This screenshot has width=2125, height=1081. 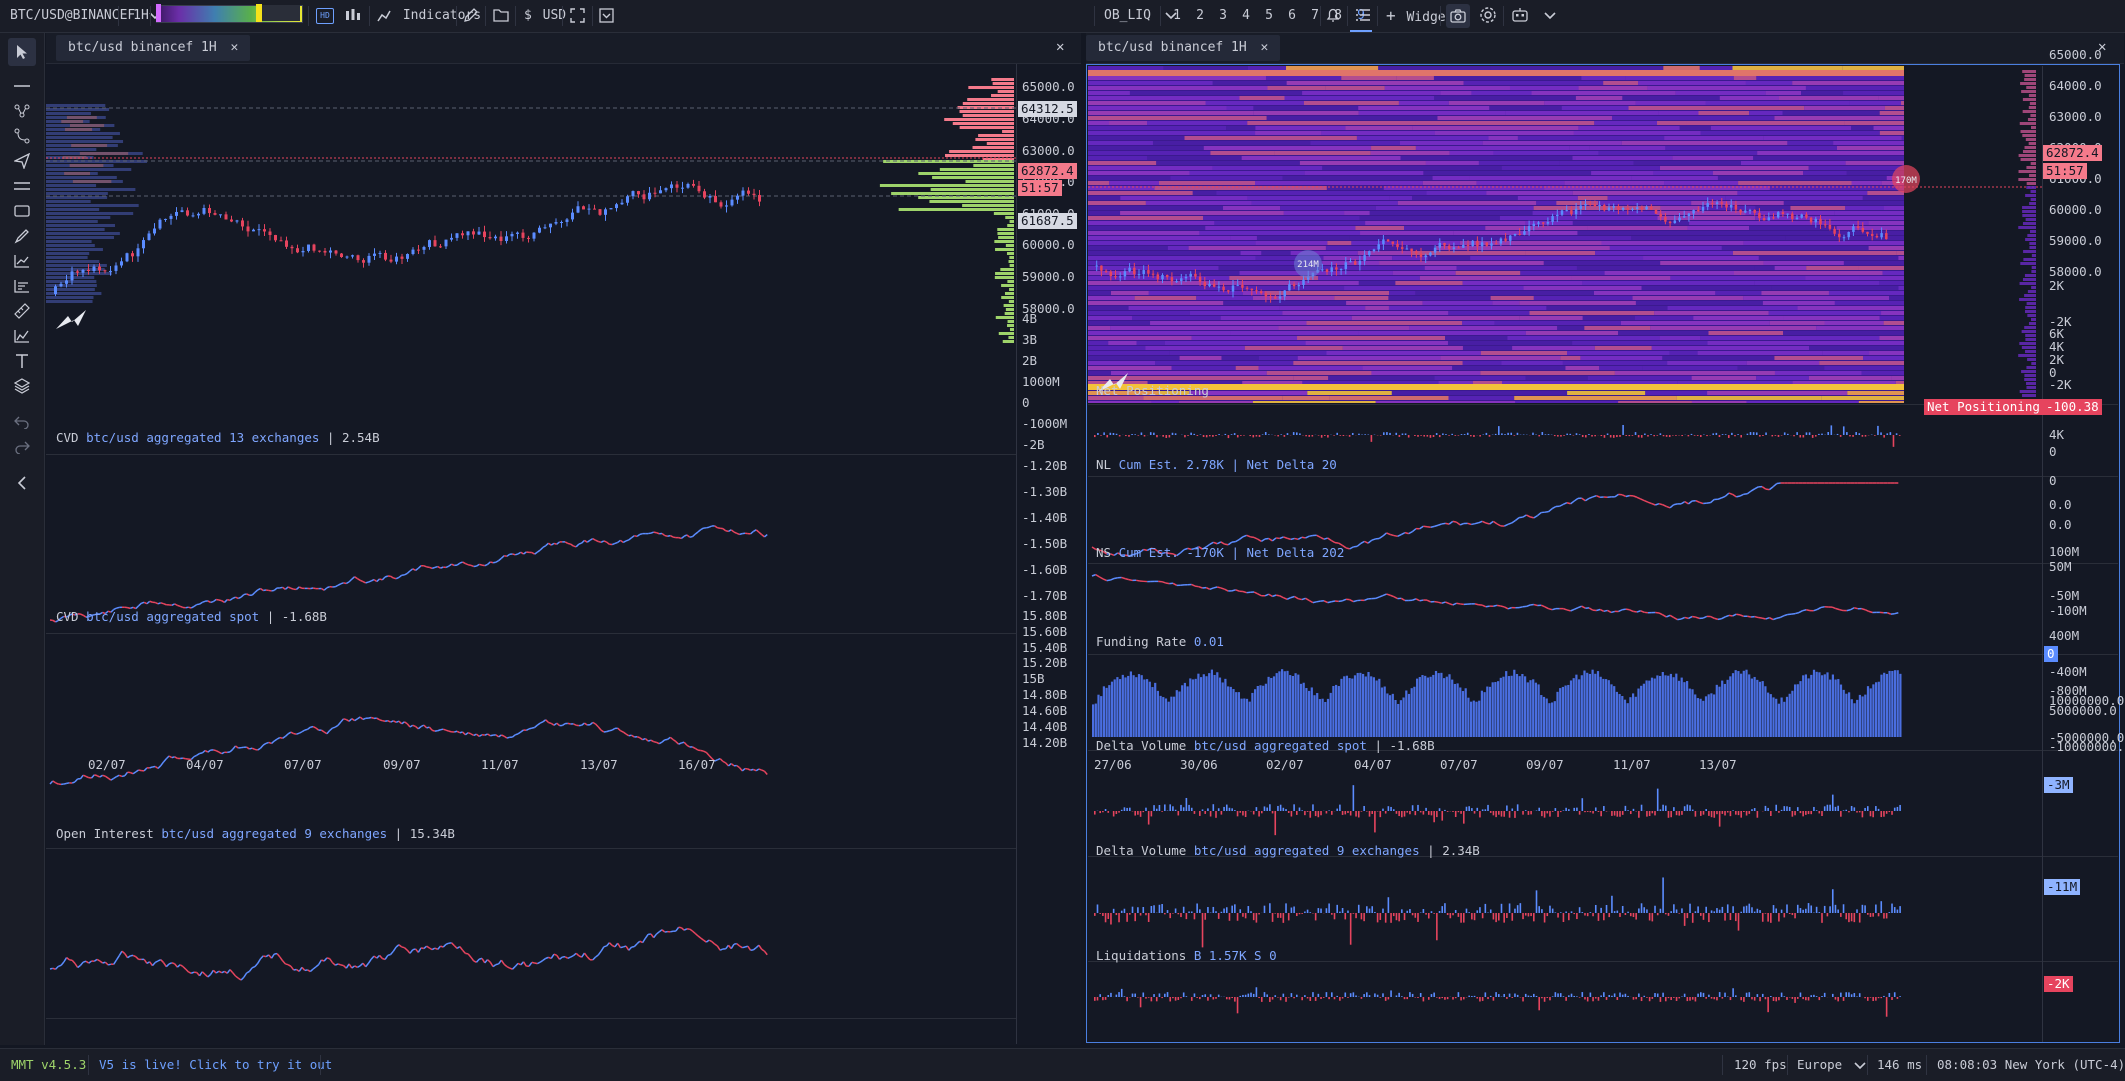 I want to click on send-tool-icon, so click(x=22, y=161).